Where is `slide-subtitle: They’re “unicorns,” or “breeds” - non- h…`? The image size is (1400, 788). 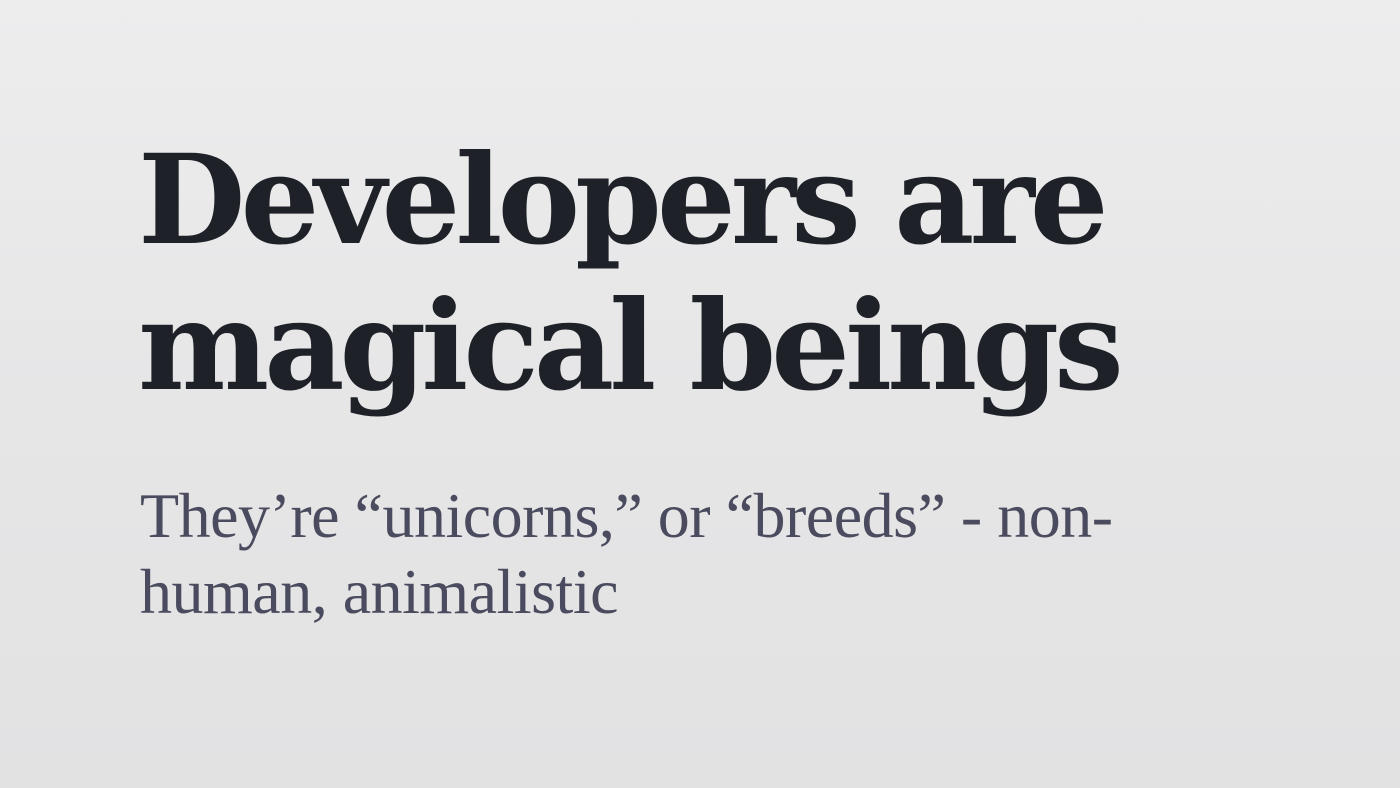
slide-subtitle: They’re “unicorns,” or “breeds” - non- h… is located at coordinates (660, 554).